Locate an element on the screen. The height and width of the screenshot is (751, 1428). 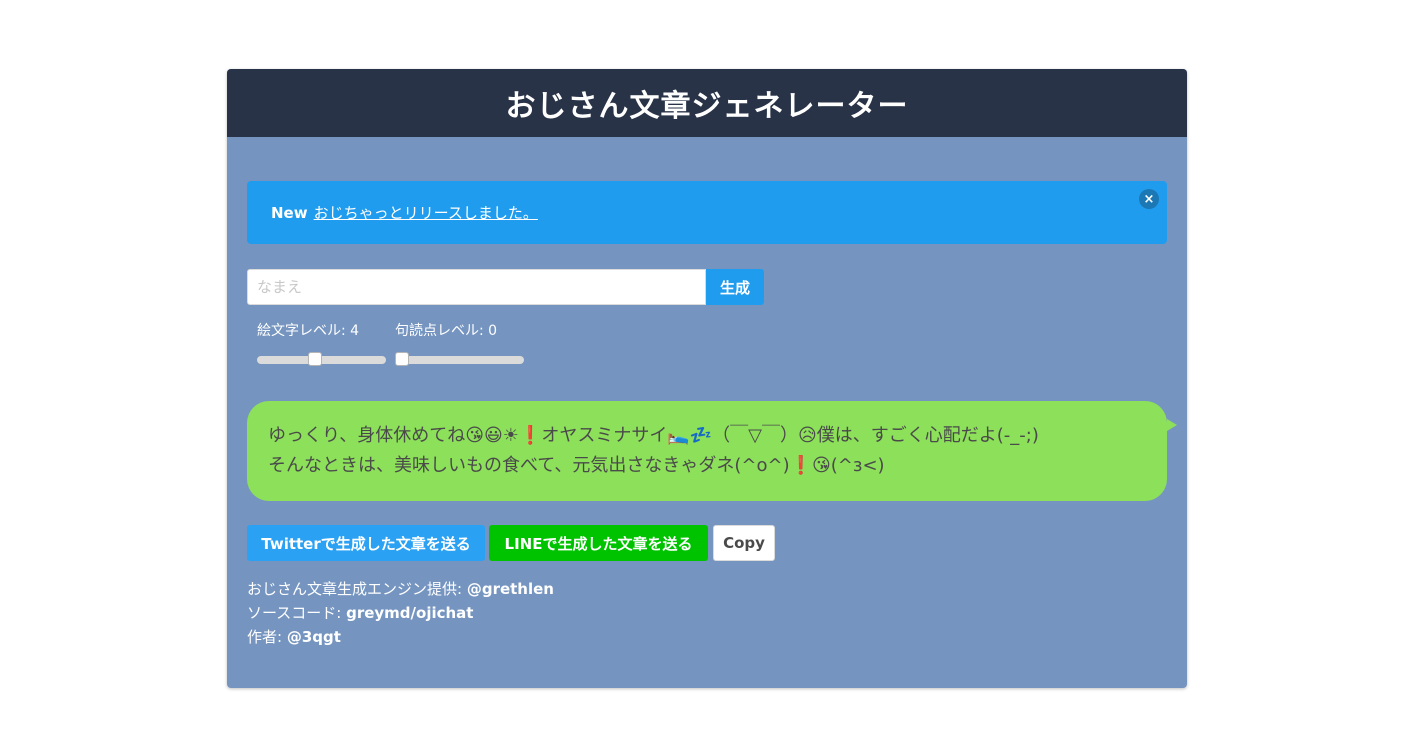
source-credit: ソースコード: greymd/ojichat is located at coordinates (360, 612).